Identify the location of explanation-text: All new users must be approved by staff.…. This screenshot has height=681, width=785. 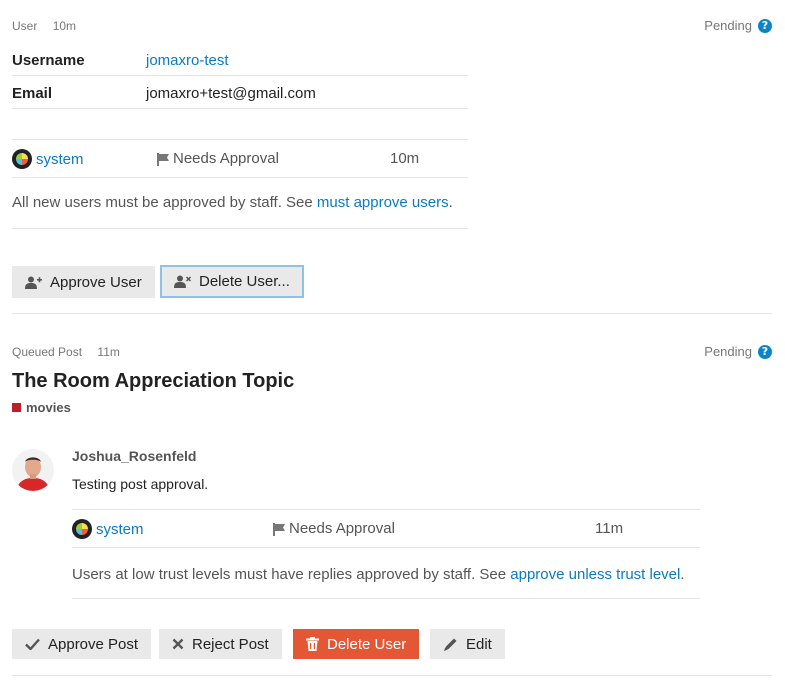
(164, 202).